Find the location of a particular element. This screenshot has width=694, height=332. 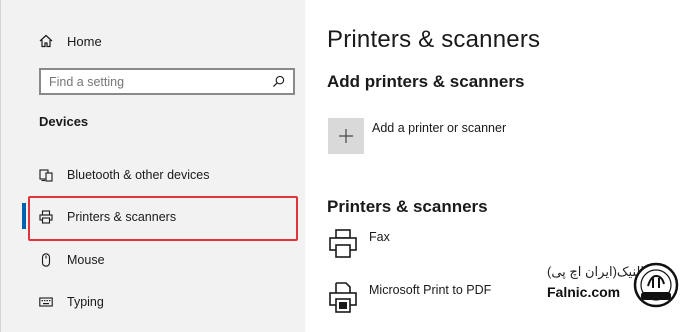

keyboard-icon is located at coordinates (46, 302).